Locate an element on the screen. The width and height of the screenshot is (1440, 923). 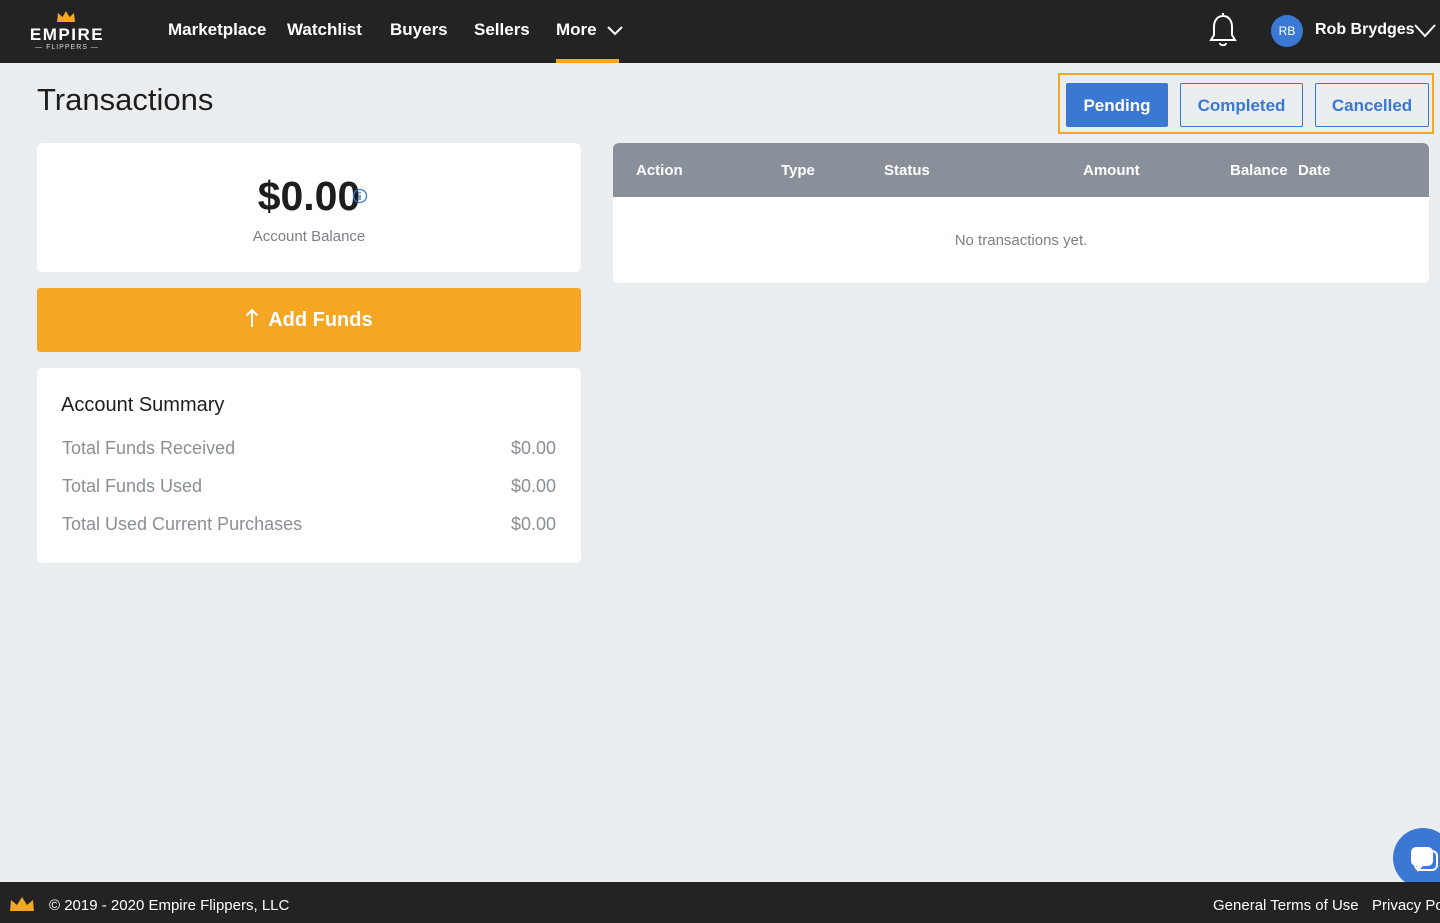
add-funds-label: Add Funds is located at coordinates (320, 320).